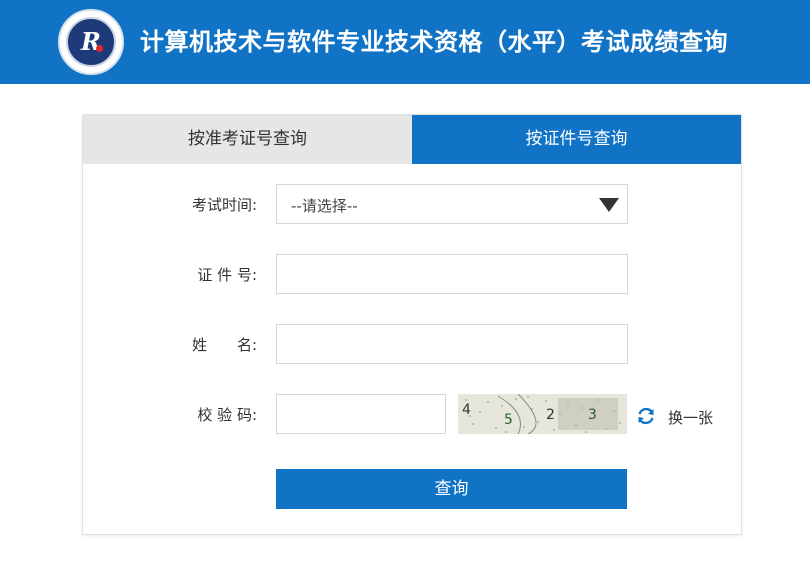  Describe the element at coordinates (227, 275) in the screenshot. I see `id-number-label: 证 件 号:` at that location.